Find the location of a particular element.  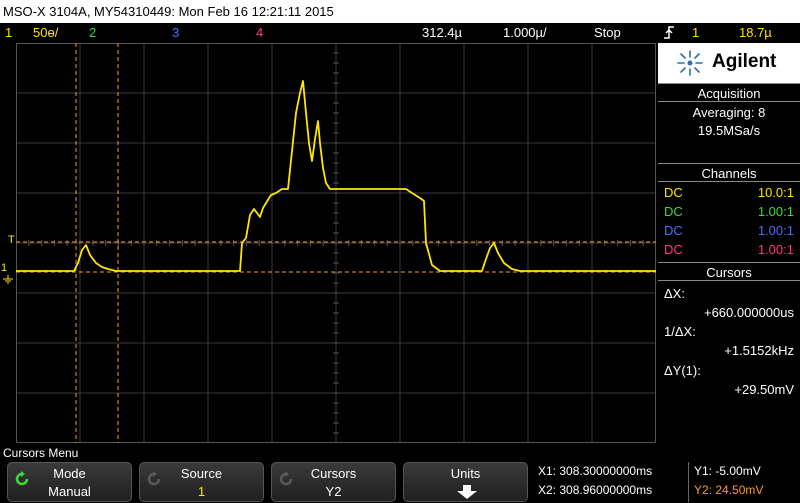

delta-x-value-text: +660.000000us is located at coordinates (748, 312).